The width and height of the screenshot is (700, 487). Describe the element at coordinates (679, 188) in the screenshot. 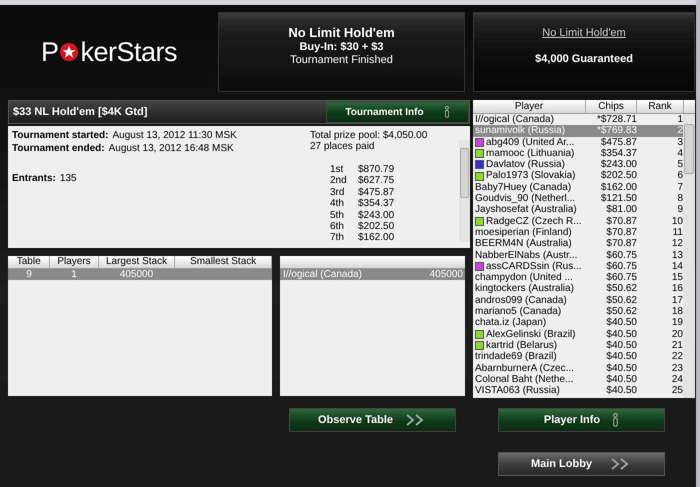

I see `player-rank: 7` at that location.